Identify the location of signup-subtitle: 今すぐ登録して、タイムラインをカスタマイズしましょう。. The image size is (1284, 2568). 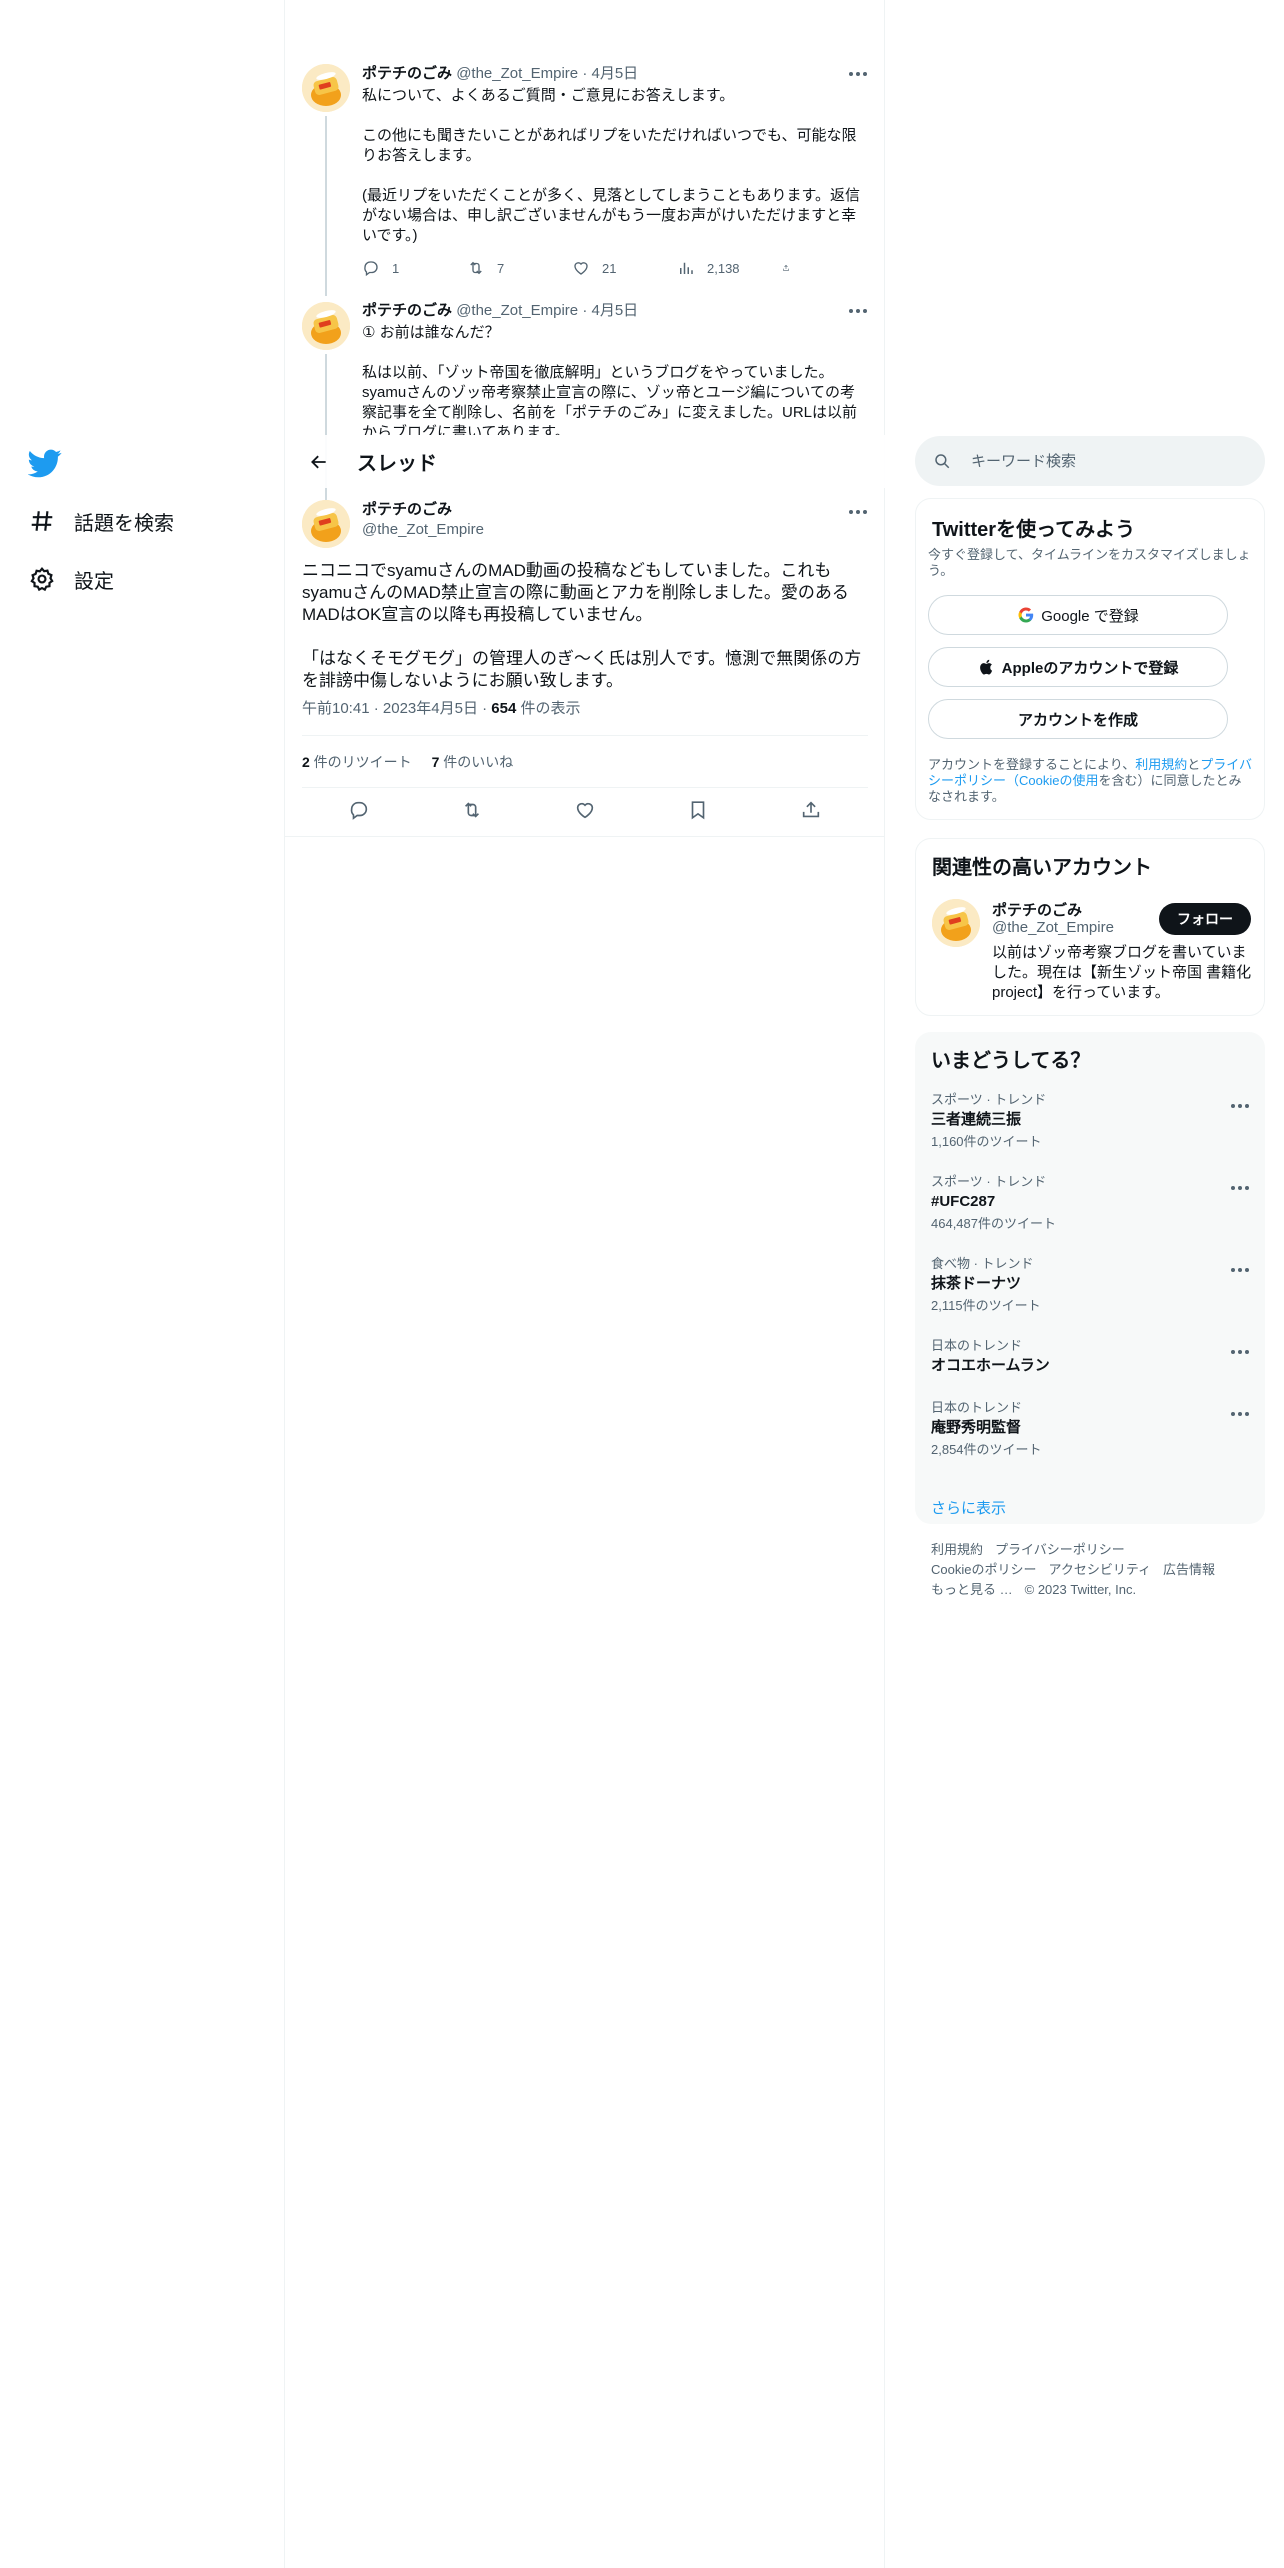
(1089, 562).